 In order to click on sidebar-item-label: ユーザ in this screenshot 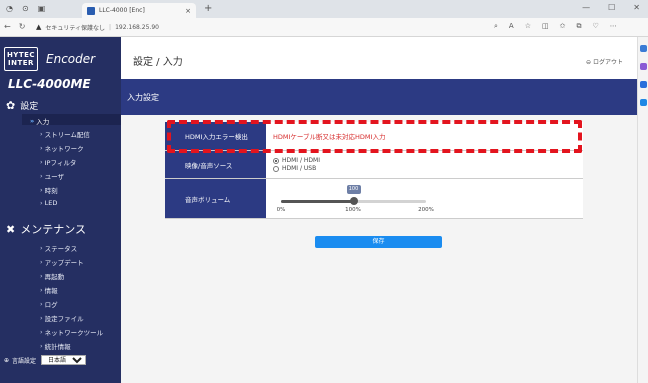, I will do `click(54, 177)`.